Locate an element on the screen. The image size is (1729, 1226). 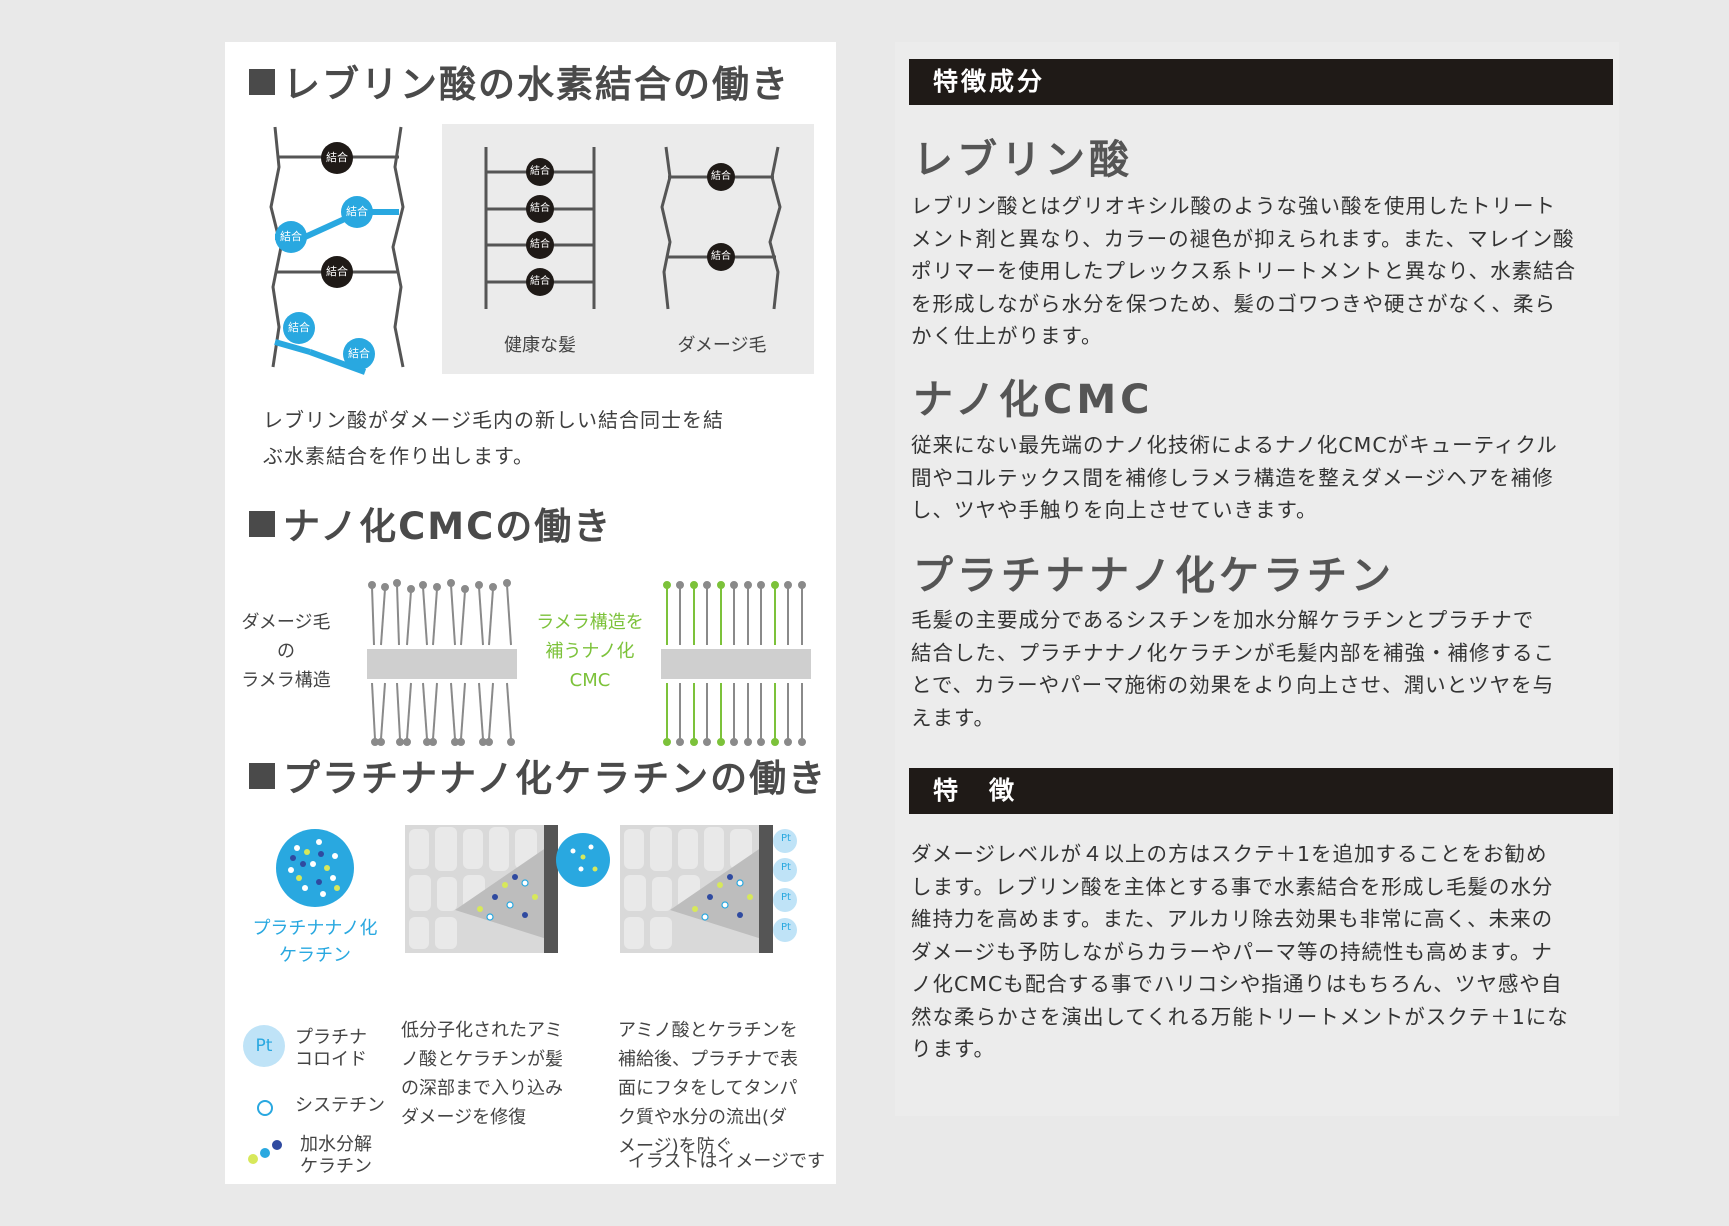
ingredient-title-keratin: プラチナナノ化ケラチン is located at coordinates (1154, 576).